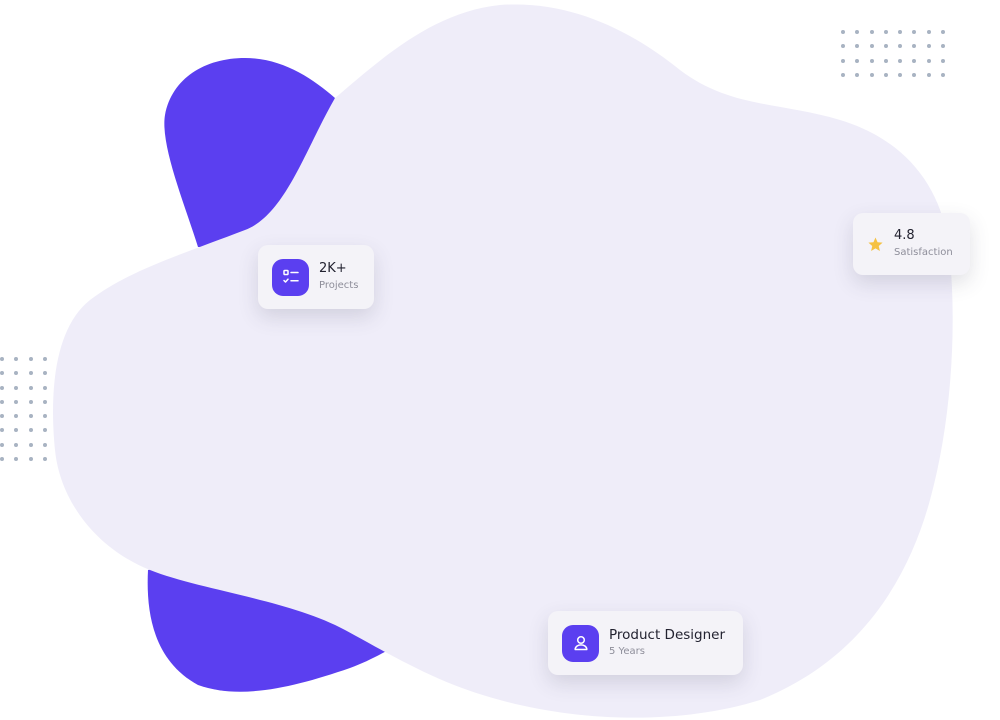 Image resolution: width=1000 pixels, height=720 pixels. Describe the element at coordinates (875, 244) in the screenshot. I see `star-icon` at that location.